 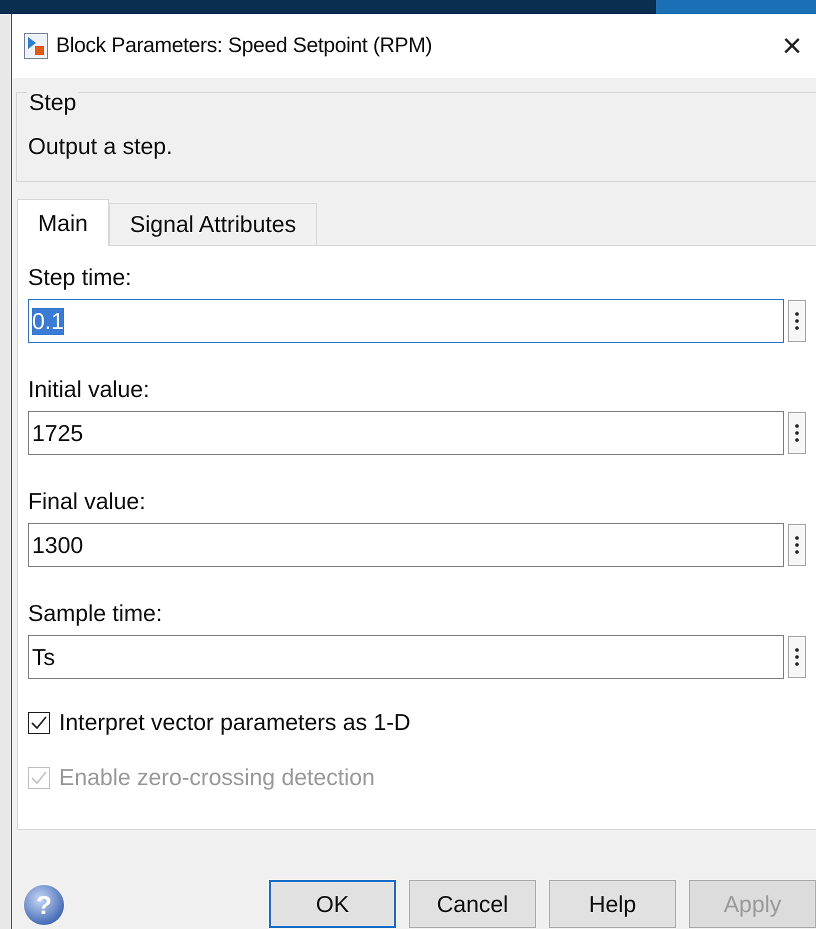 What do you see at coordinates (235, 722) in the screenshot?
I see `checkbox-label: Interpret vector parameters as 1-D` at bounding box center [235, 722].